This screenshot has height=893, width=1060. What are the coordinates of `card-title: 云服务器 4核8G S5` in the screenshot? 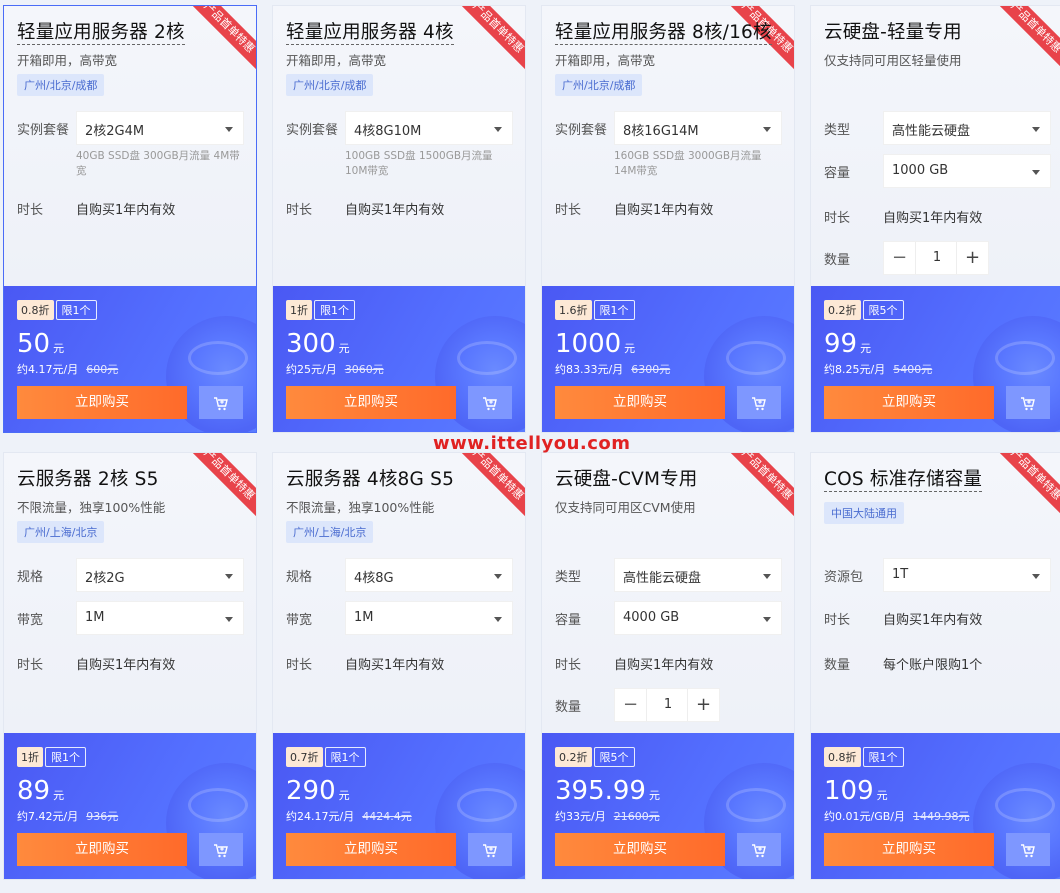 It's located at (370, 479).